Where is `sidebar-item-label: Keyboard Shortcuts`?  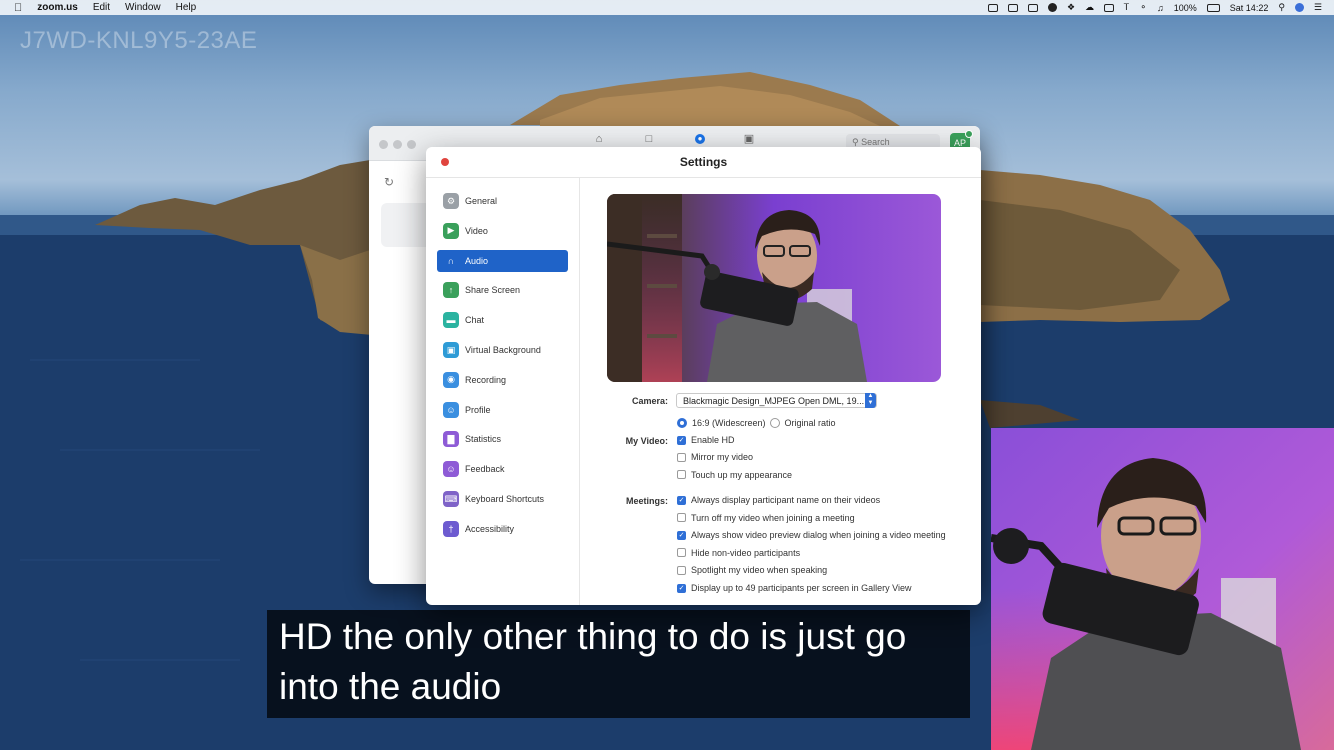
sidebar-item-label: Keyboard Shortcuts is located at coordinates (505, 499).